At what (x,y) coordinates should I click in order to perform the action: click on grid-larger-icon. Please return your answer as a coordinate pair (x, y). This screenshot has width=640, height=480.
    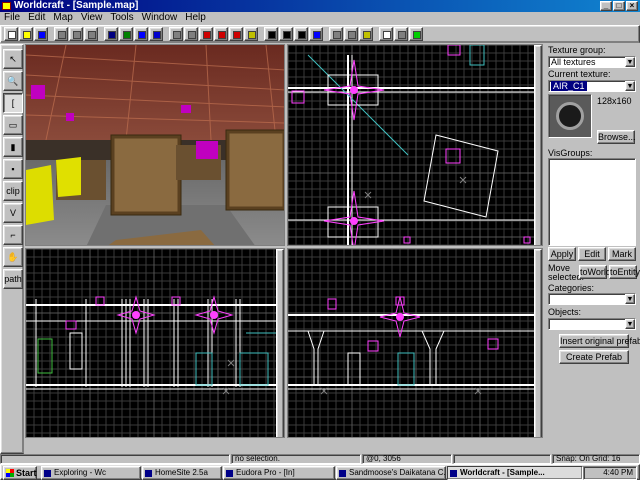
    Looking at the image, I should click on (92, 35).